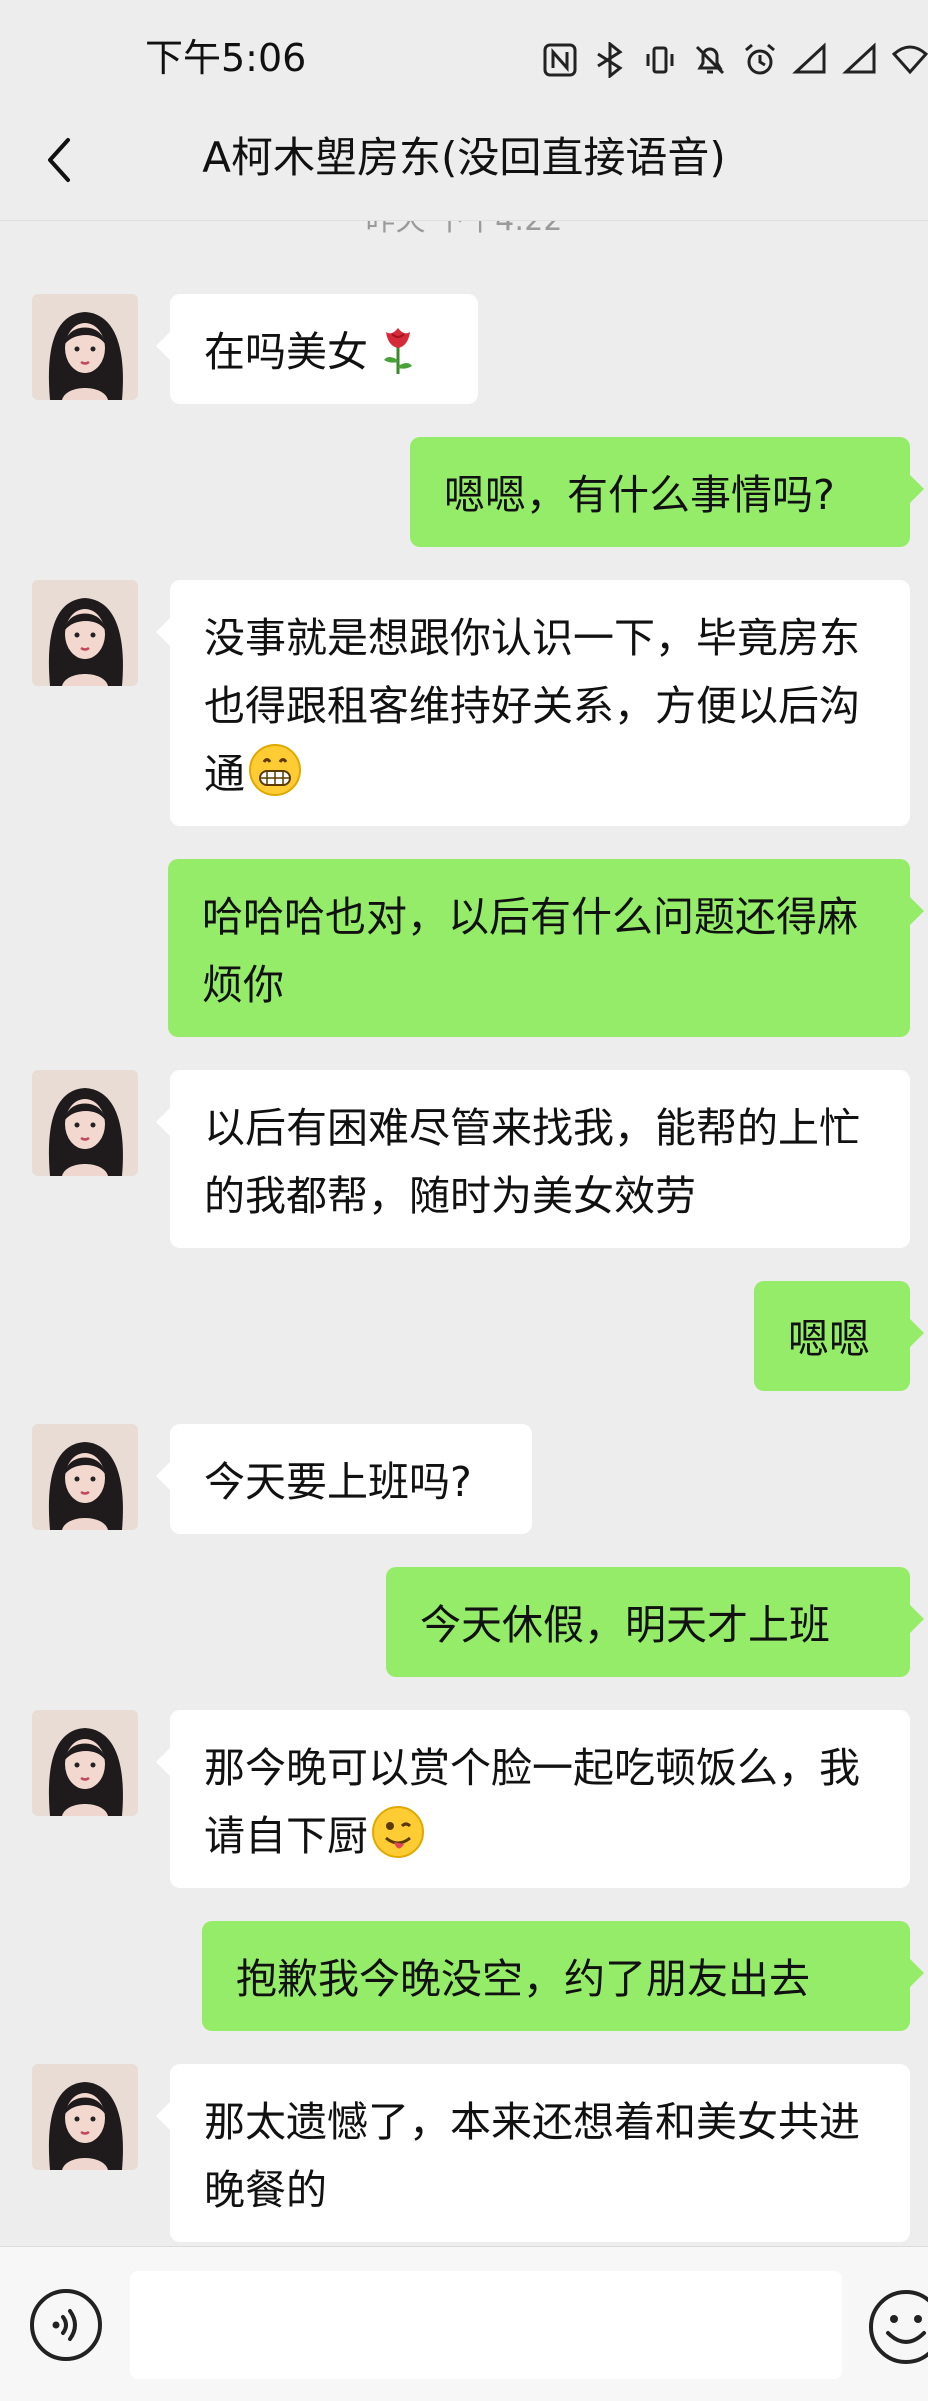 The height and width of the screenshot is (2401, 928). I want to click on message-bubble-outgoing: 哈哈哈也对，以后有什么问题还得麻烦你, so click(546, 948).